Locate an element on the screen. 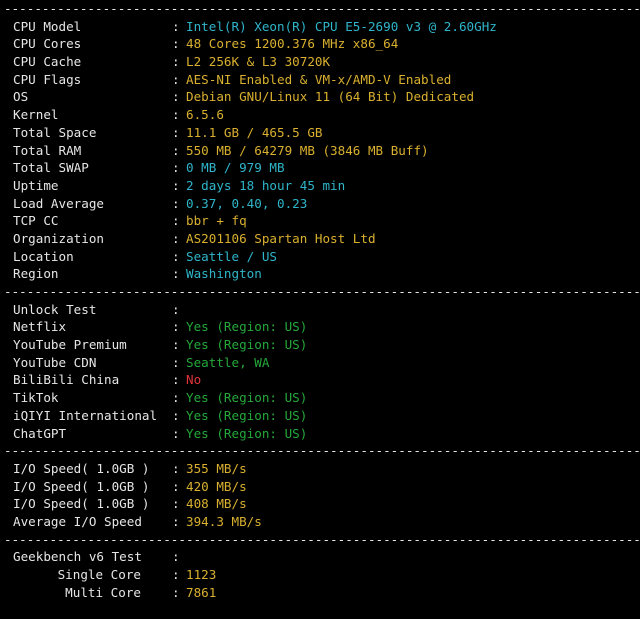 The height and width of the screenshot is (619, 640). row-value: 0.37, 0.40, 0.23 is located at coordinates (247, 203).